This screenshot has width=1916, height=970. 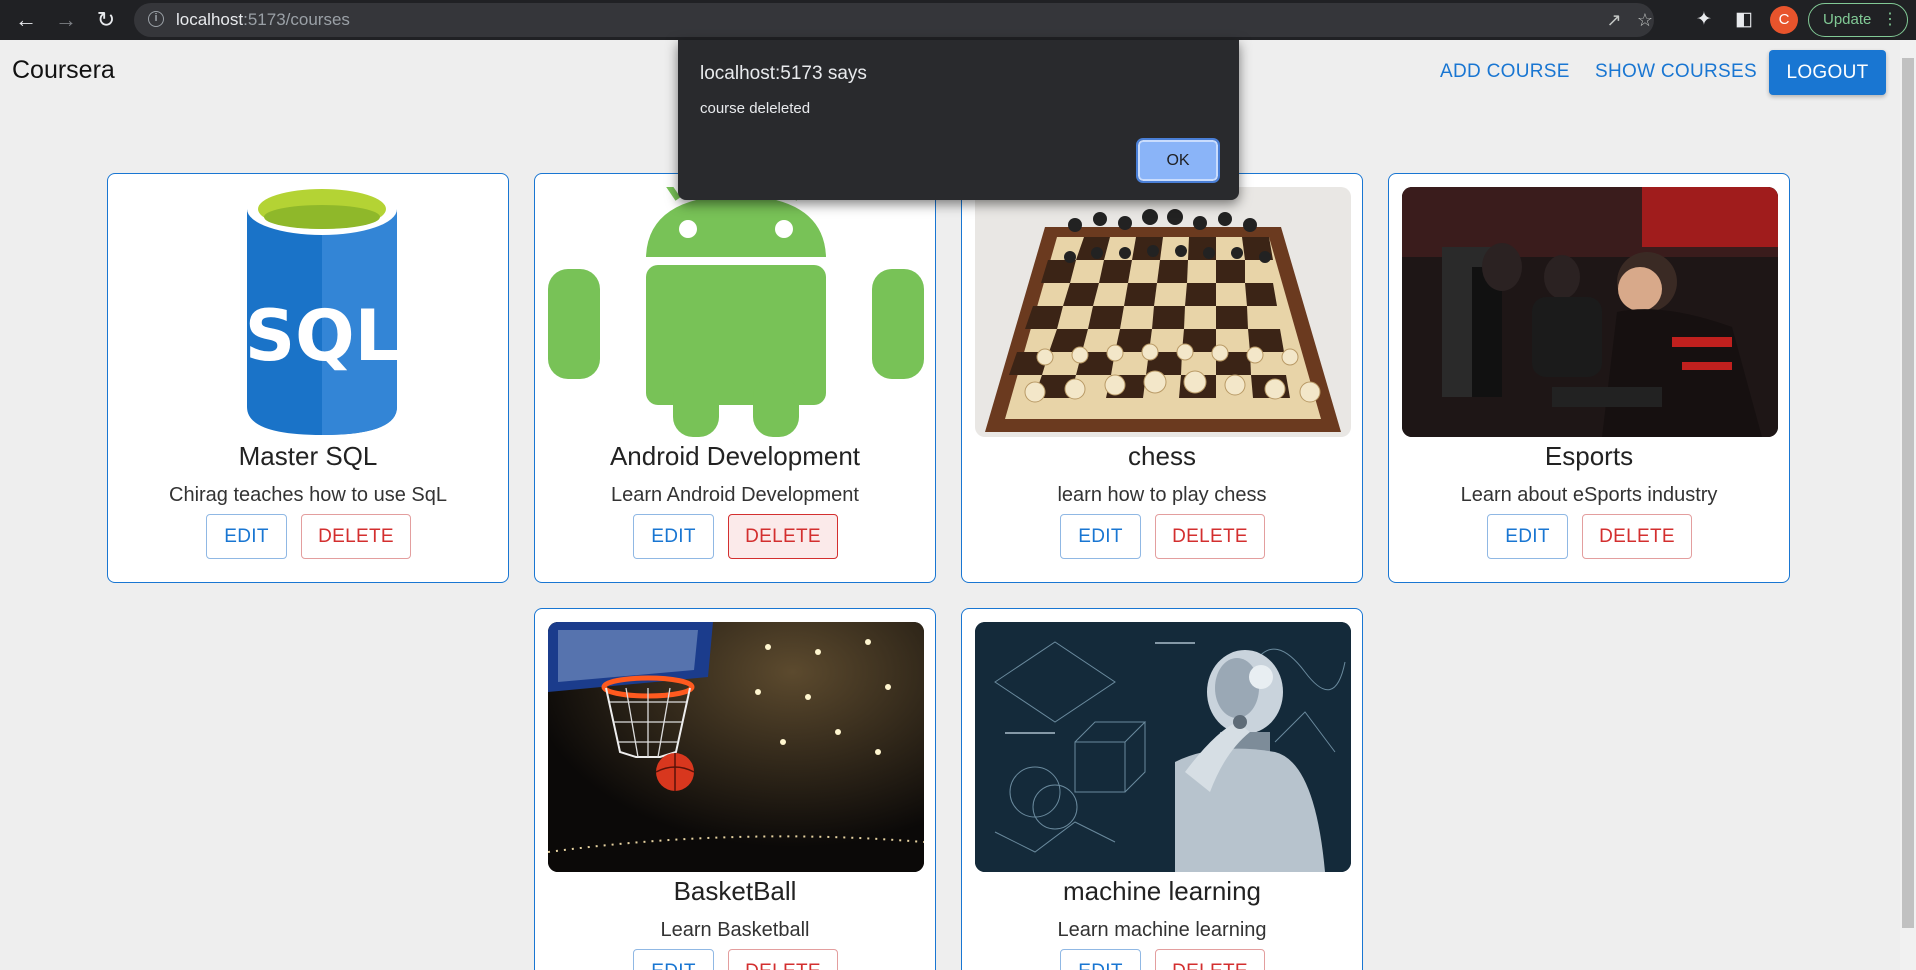 What do you see at coordinates (783, 73) in the screenshot?
I see `alert-title: localhost:5173 says` at bounding box center [783, 73].